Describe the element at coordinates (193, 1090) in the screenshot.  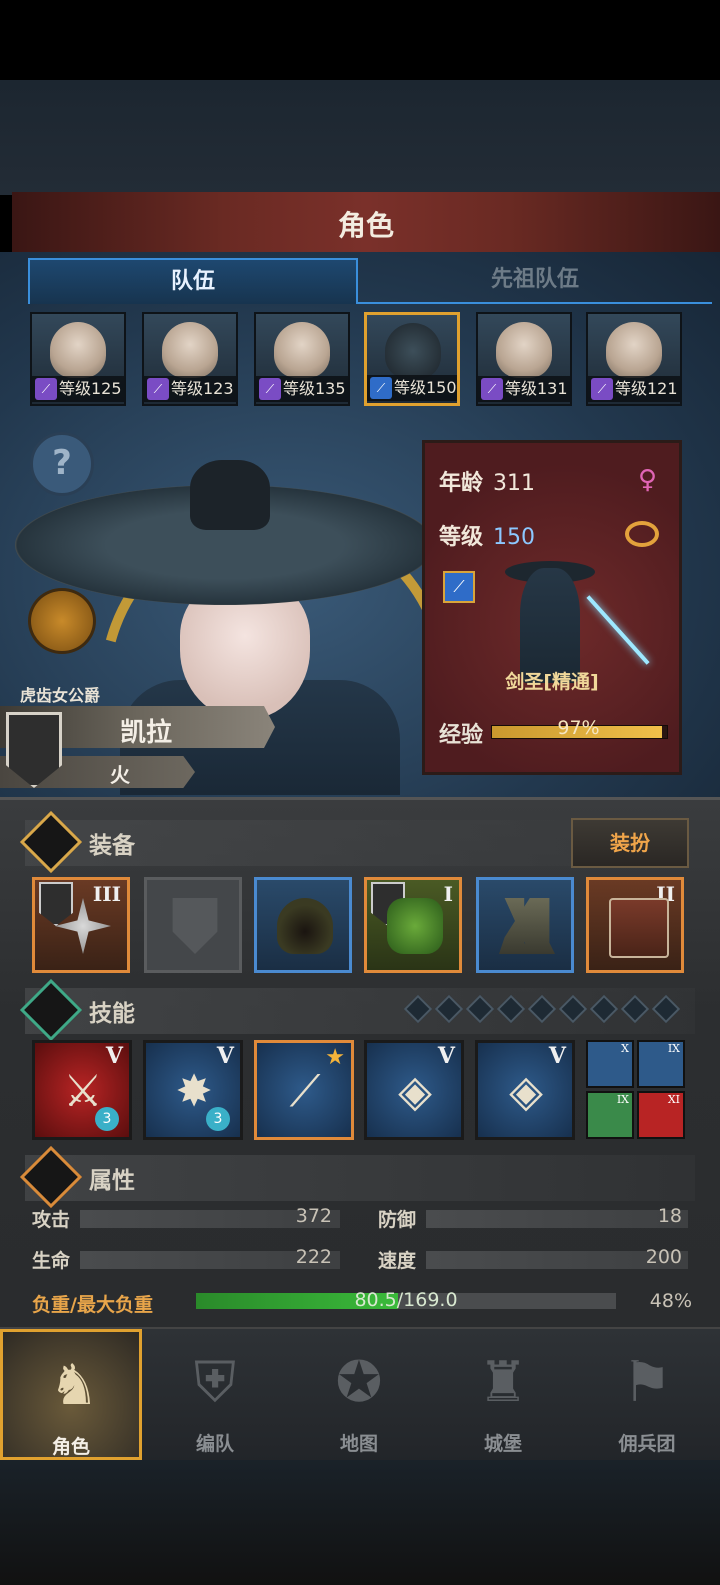
I see `skill-slot: V ✸ 3` at that location.